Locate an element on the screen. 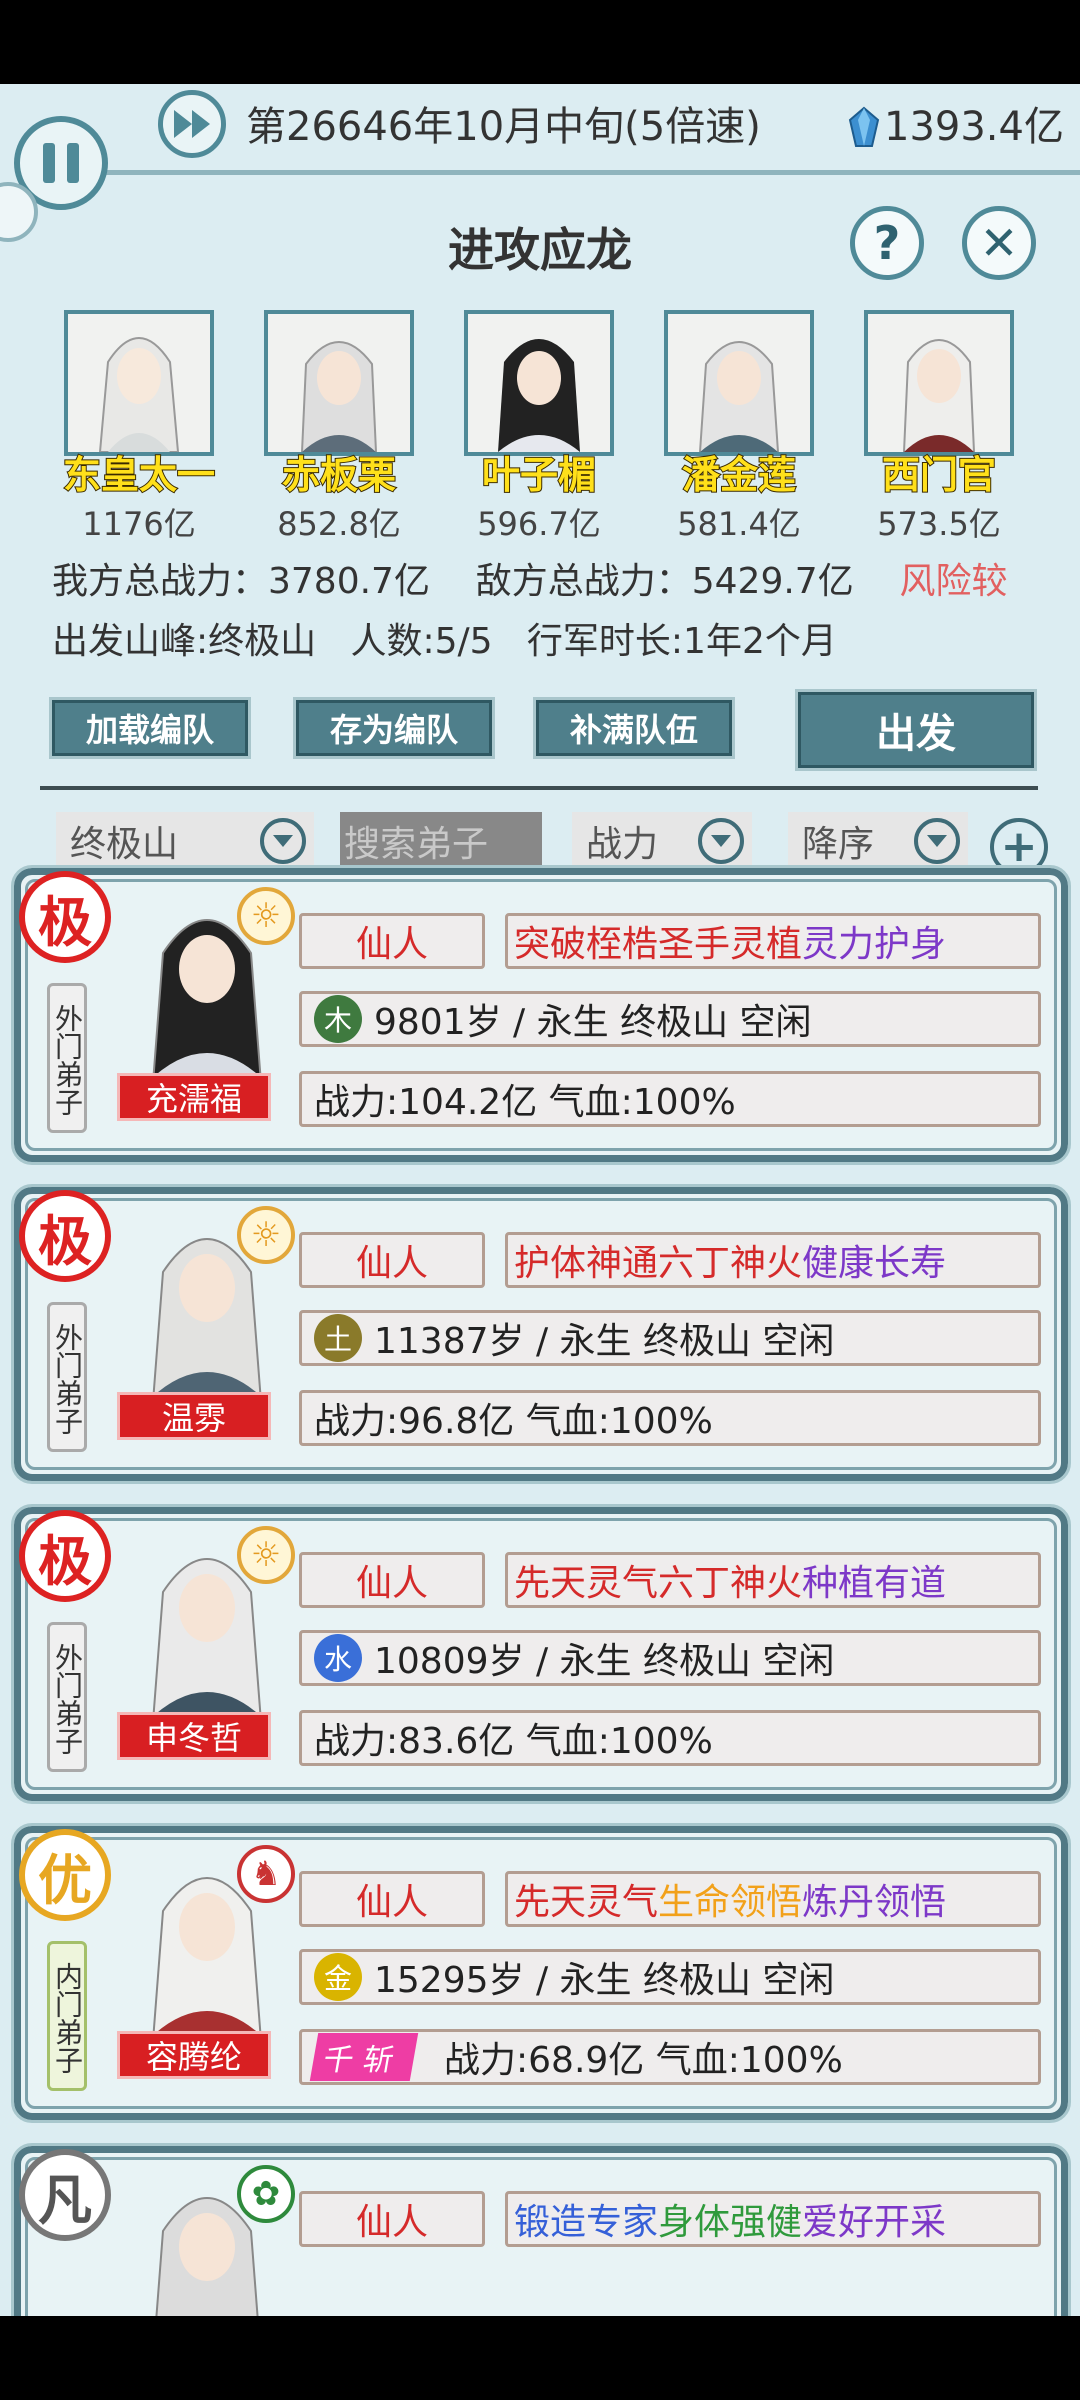  close-icon: ✕ is located at coordinates (999, 243).